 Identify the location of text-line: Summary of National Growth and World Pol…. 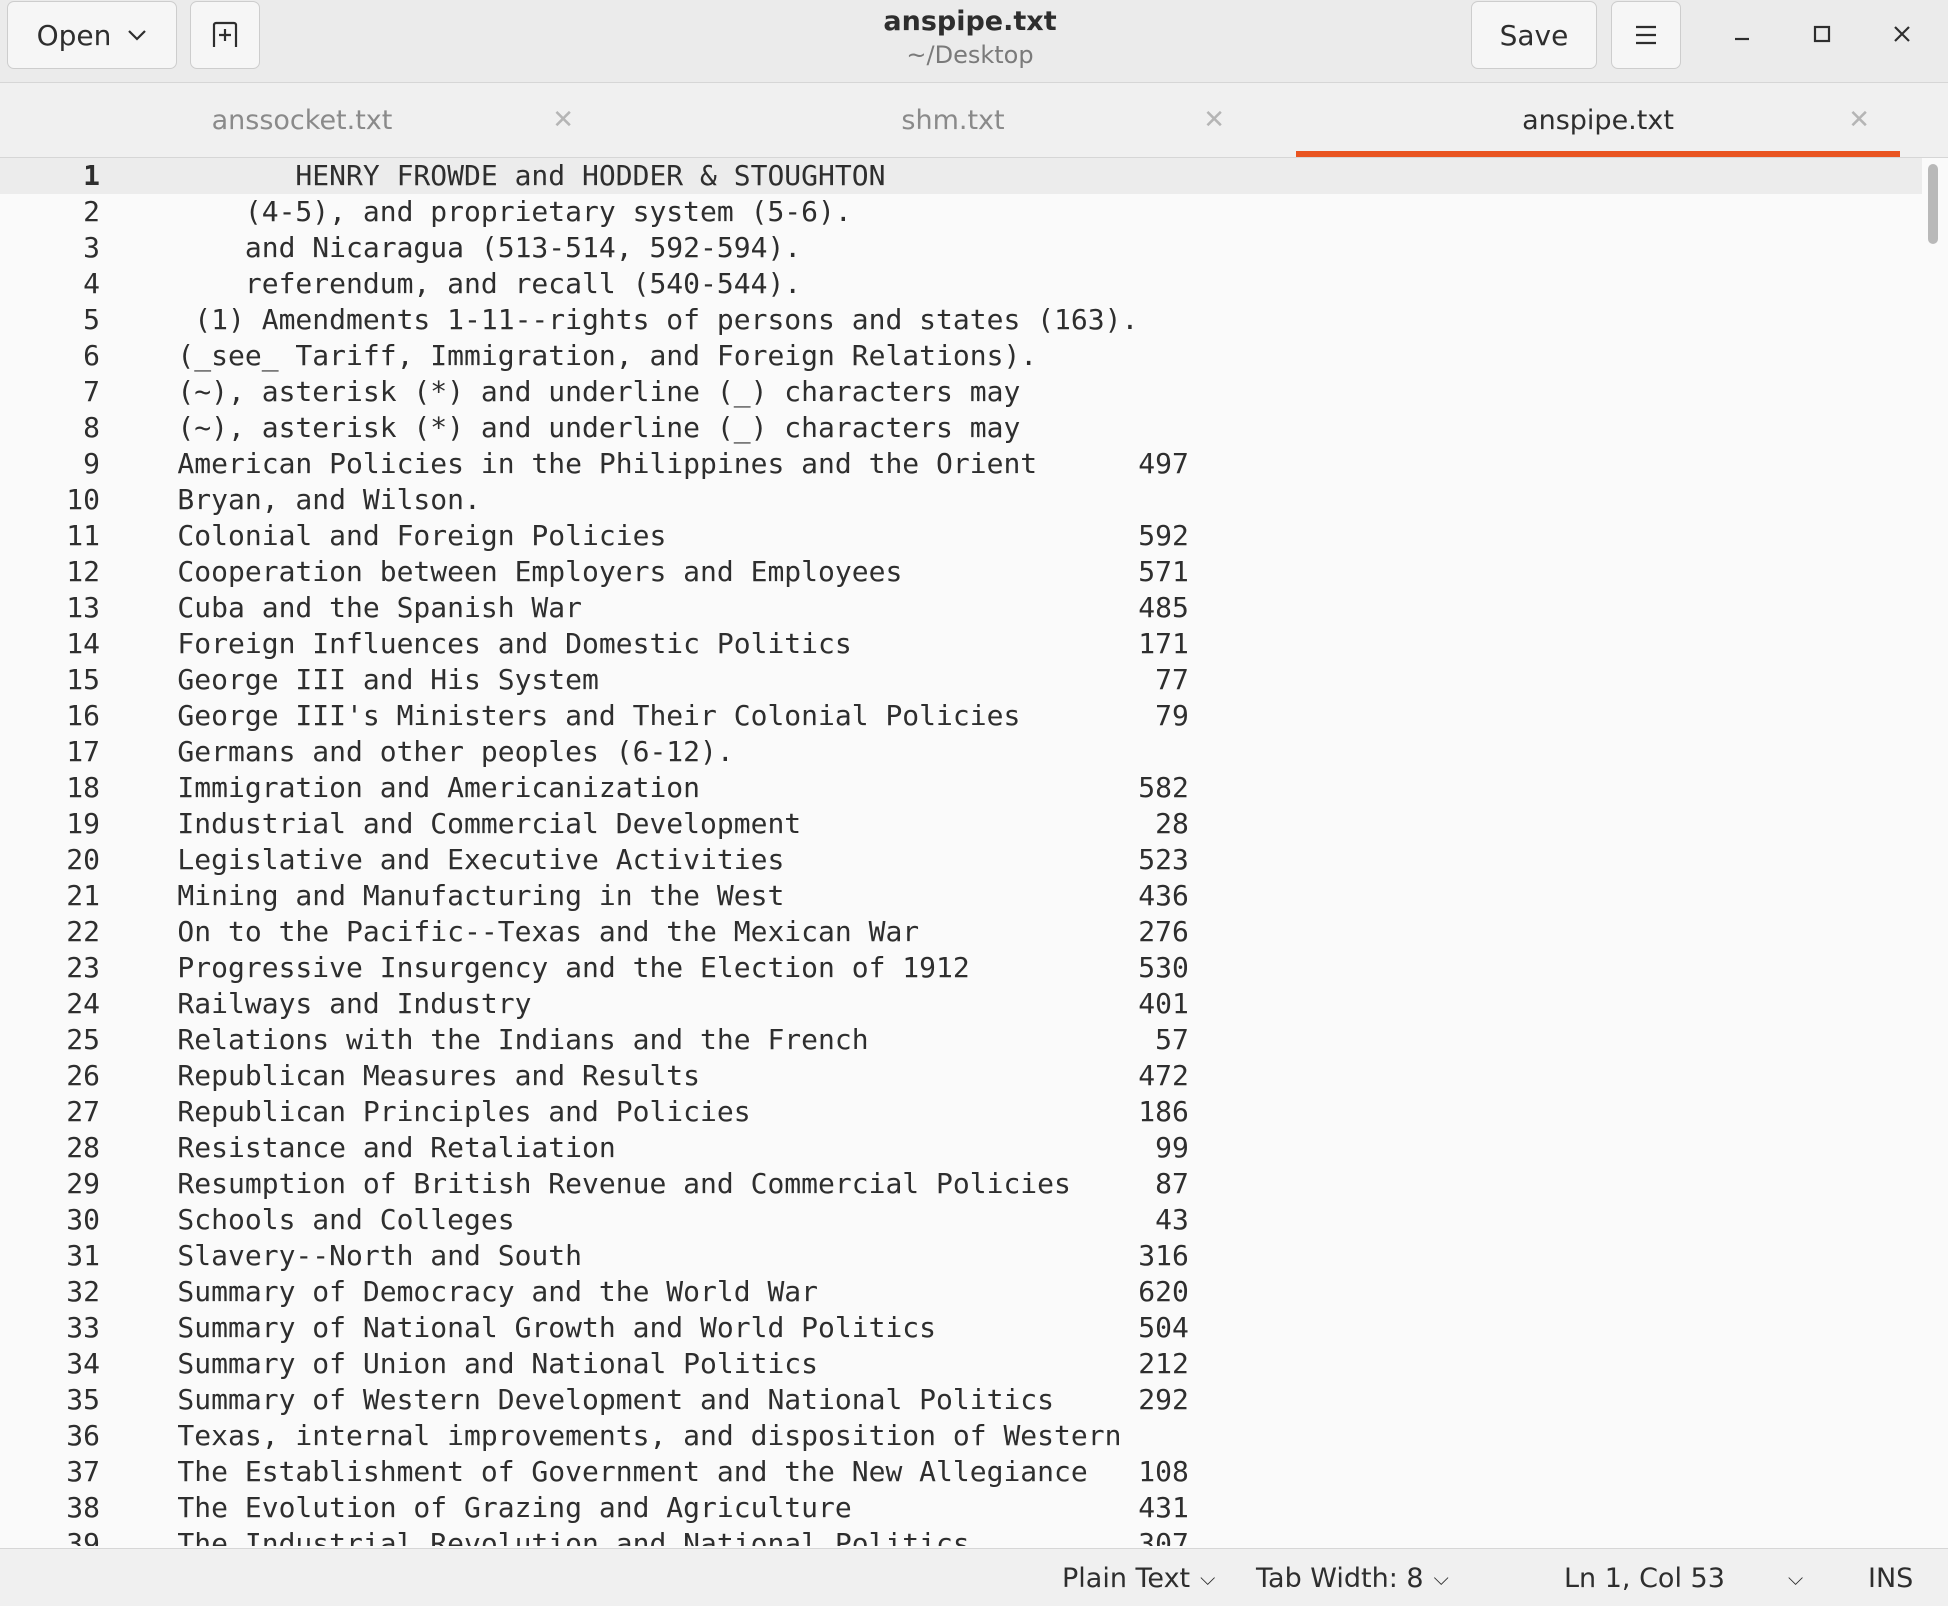
(649, 1328).